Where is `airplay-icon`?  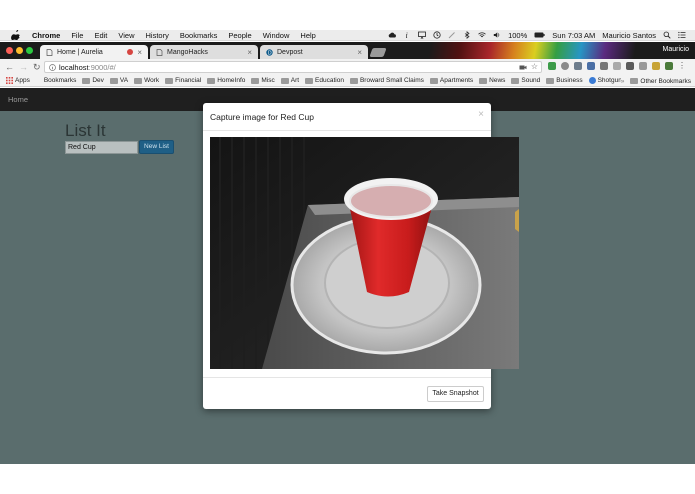 airplay-icon is located at coordinates (422, 35).